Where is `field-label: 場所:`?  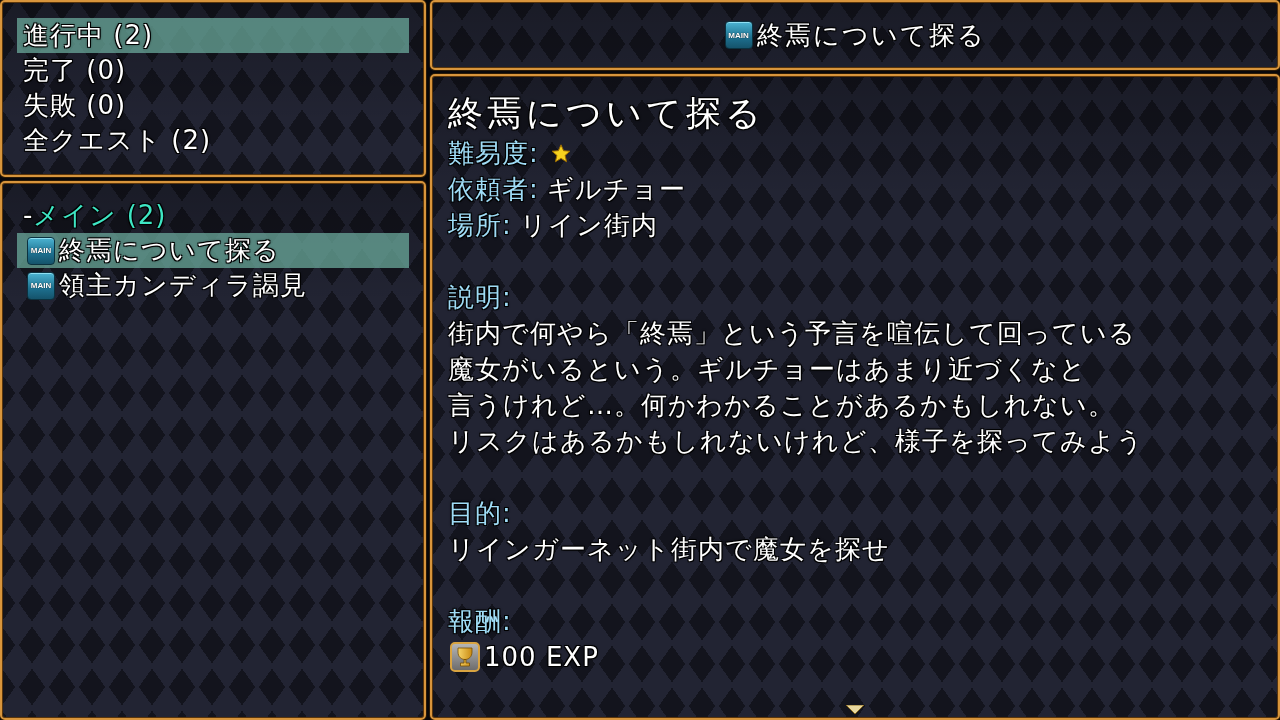 field-label: 場所: is located at coordinates (480, 225).